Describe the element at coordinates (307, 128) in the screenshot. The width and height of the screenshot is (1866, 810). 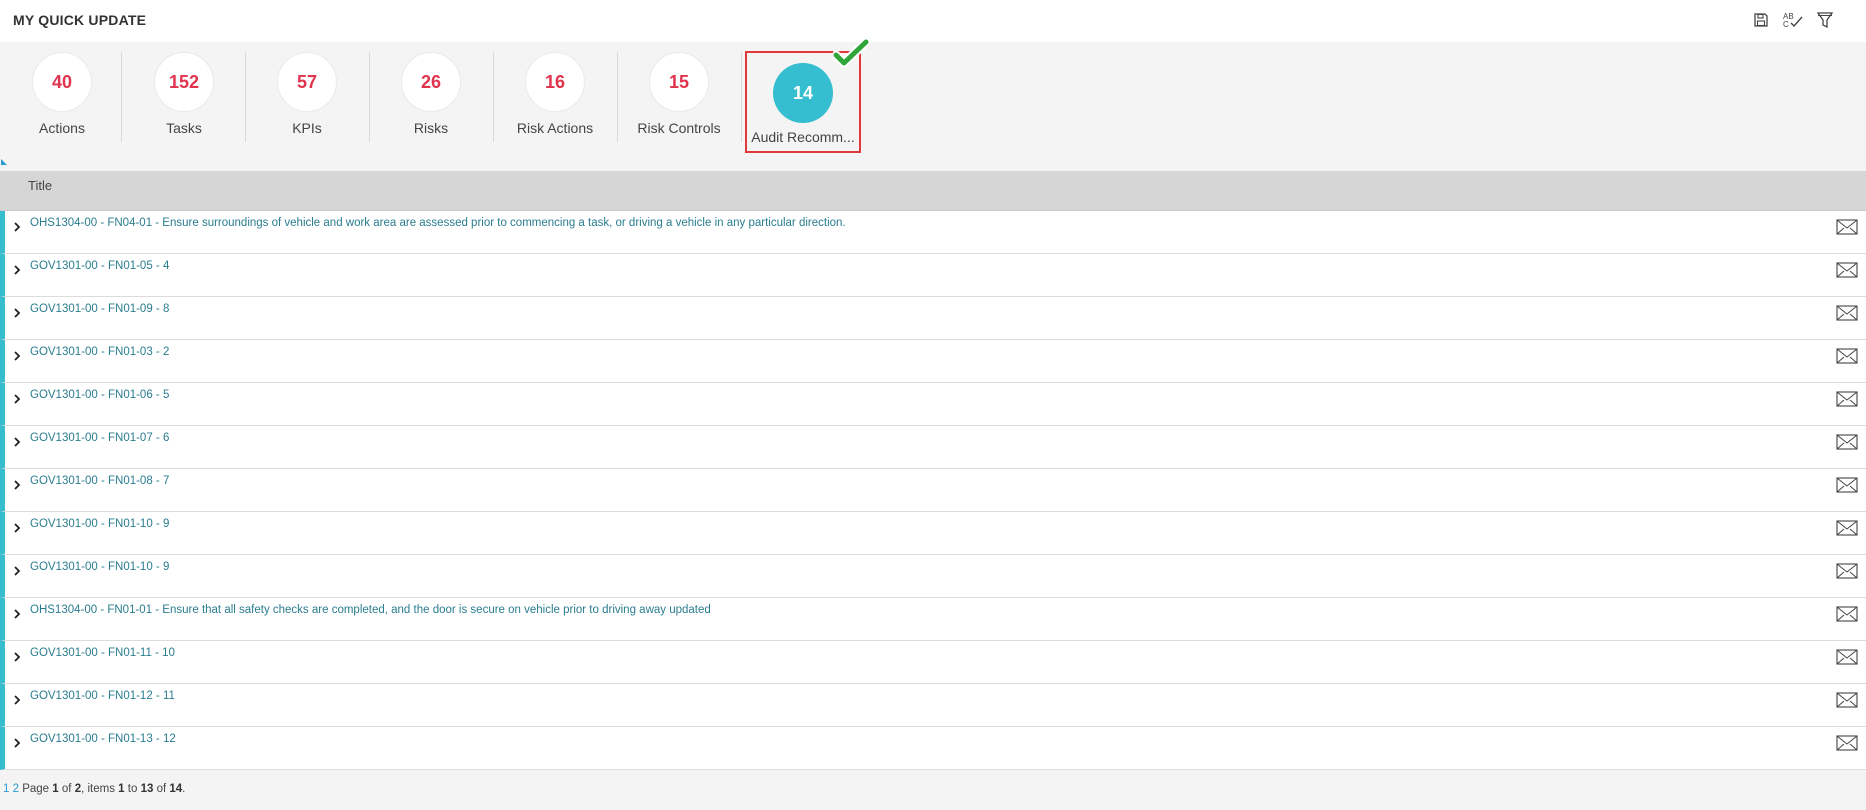
I see `tile-label: KPIs` at that location.